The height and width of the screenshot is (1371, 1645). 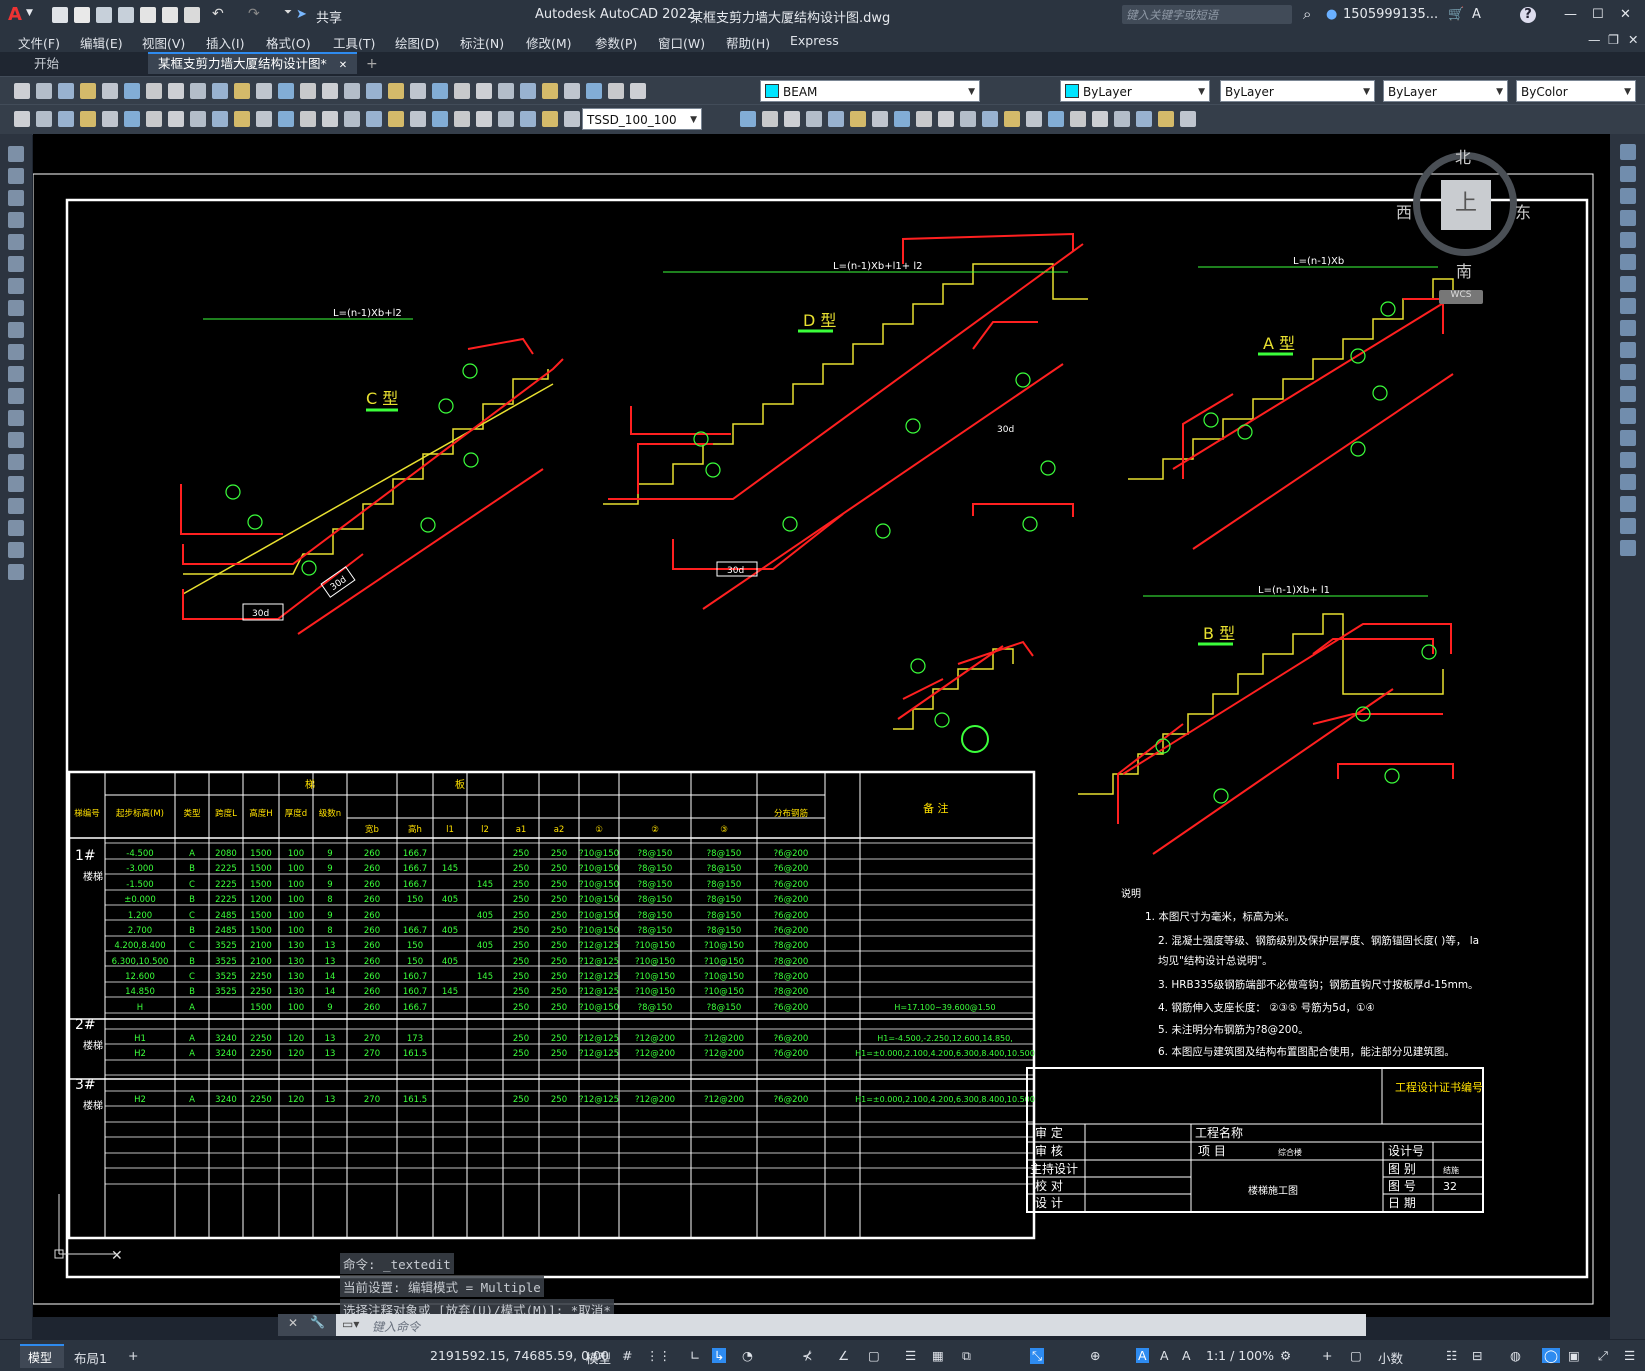 What do you see at coordinates (417, 42) in the screenshot?
I see `menu-draw: 绘图(D)` at bounding box center [417, 42].